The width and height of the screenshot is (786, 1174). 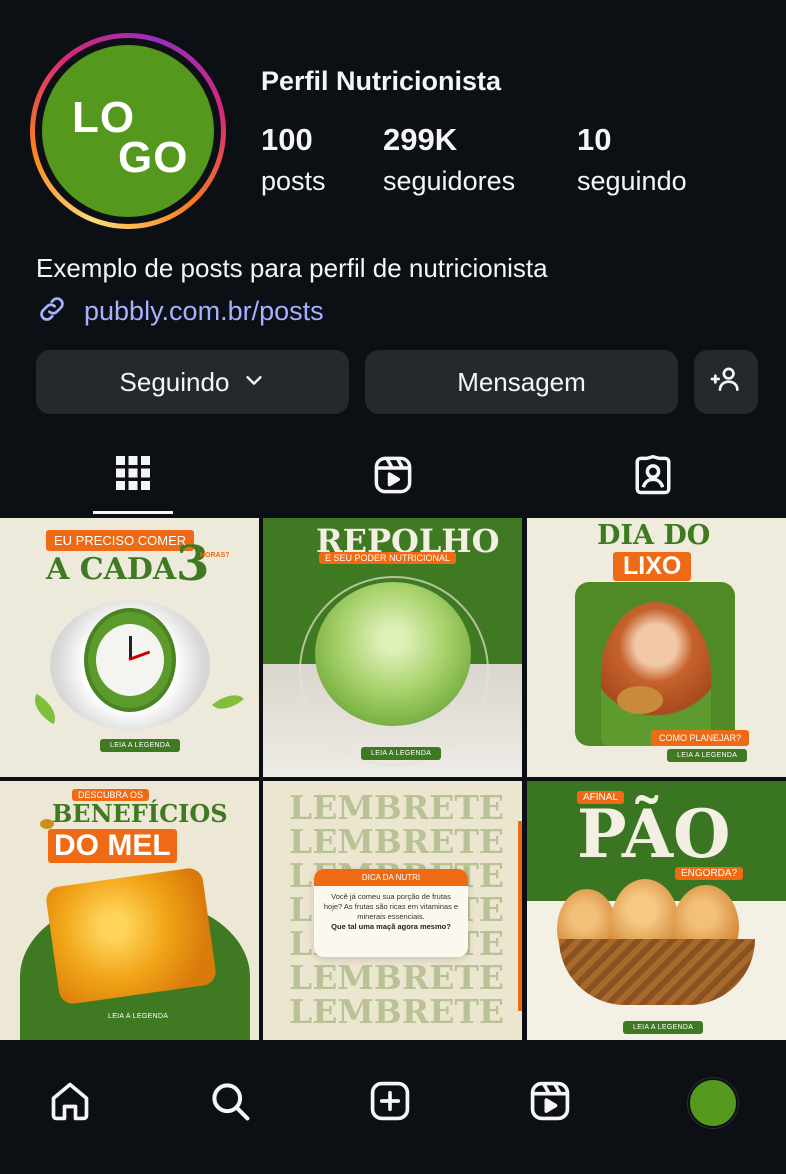 I want to click on followers-label: seguidores, so click(x=449, y=181).